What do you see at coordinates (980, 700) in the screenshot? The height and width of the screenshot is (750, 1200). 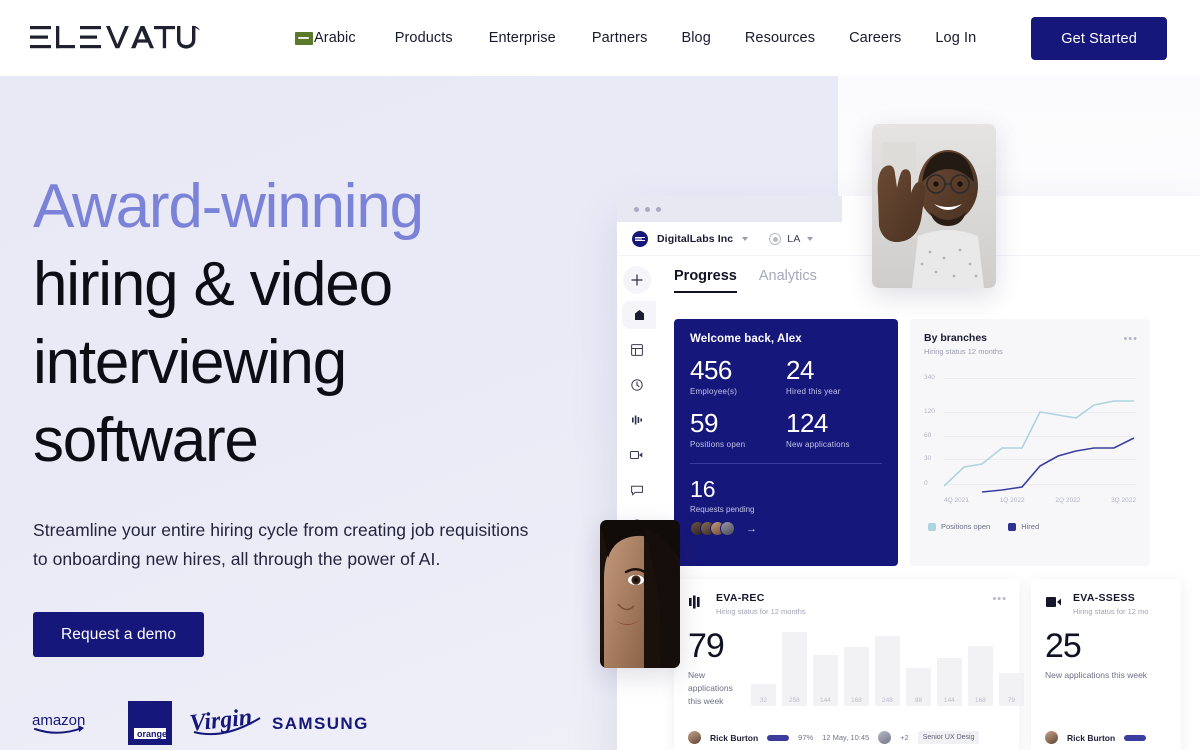 I see `bar-label: 168` at bounding box center [980, 700].